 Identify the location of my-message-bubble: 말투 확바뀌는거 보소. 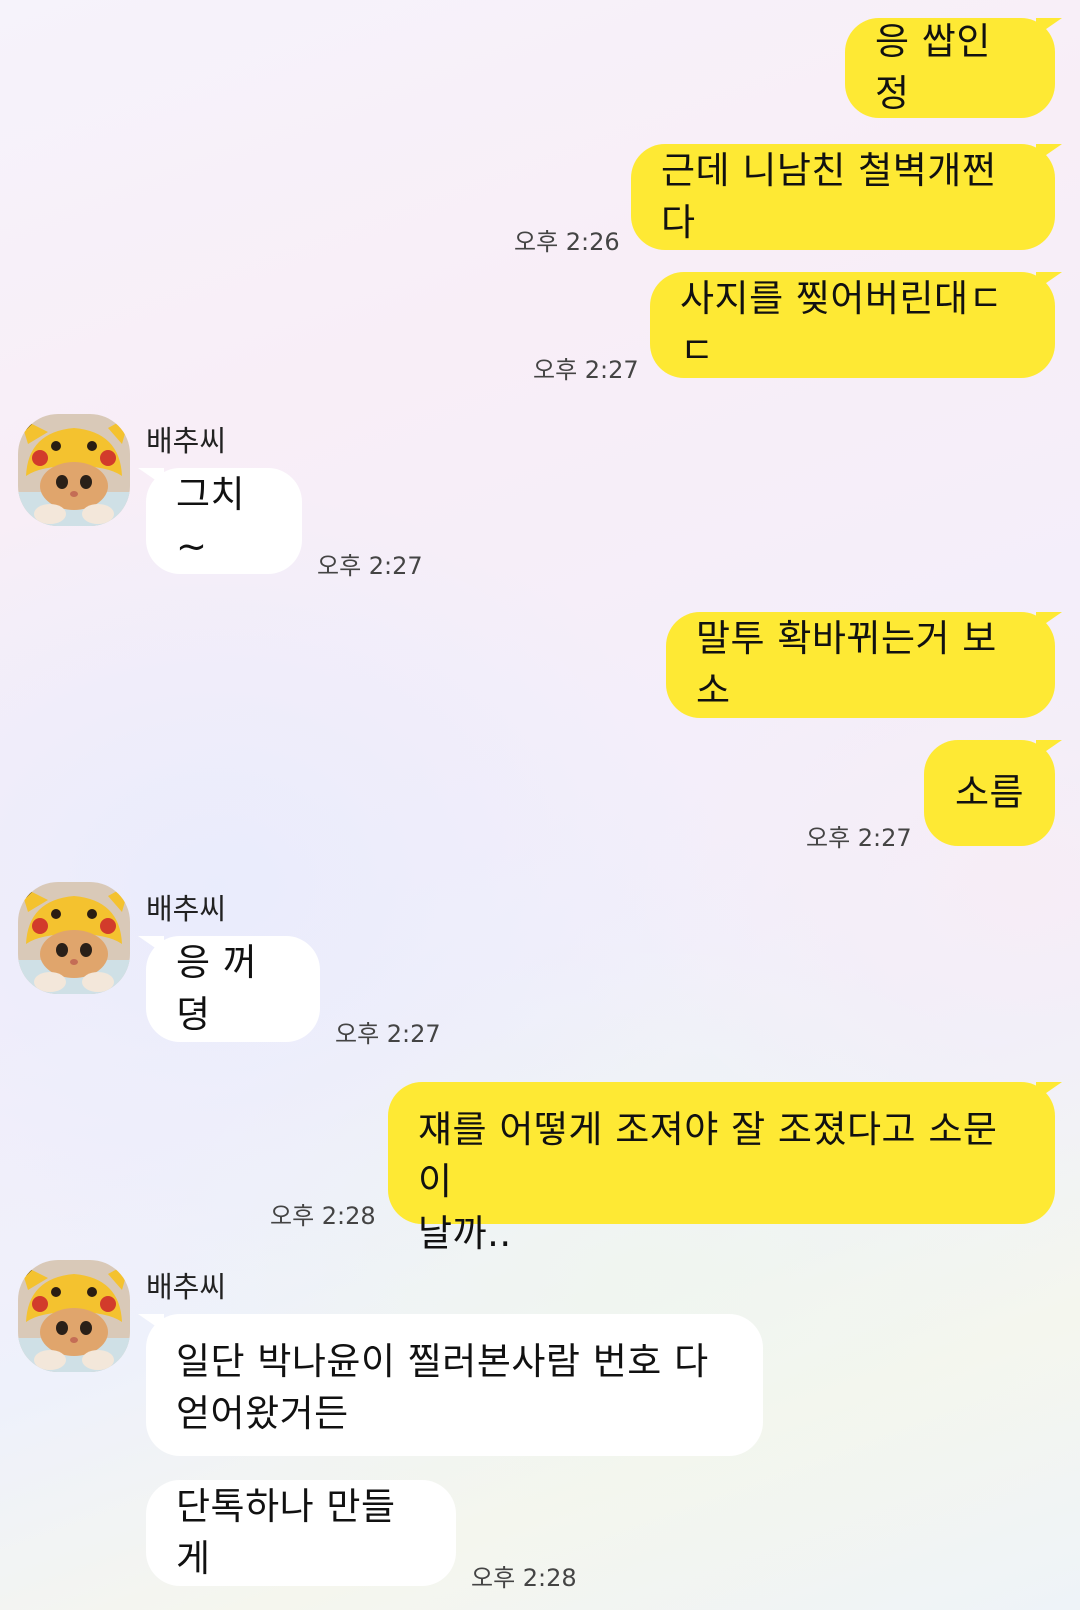
(860, 665).